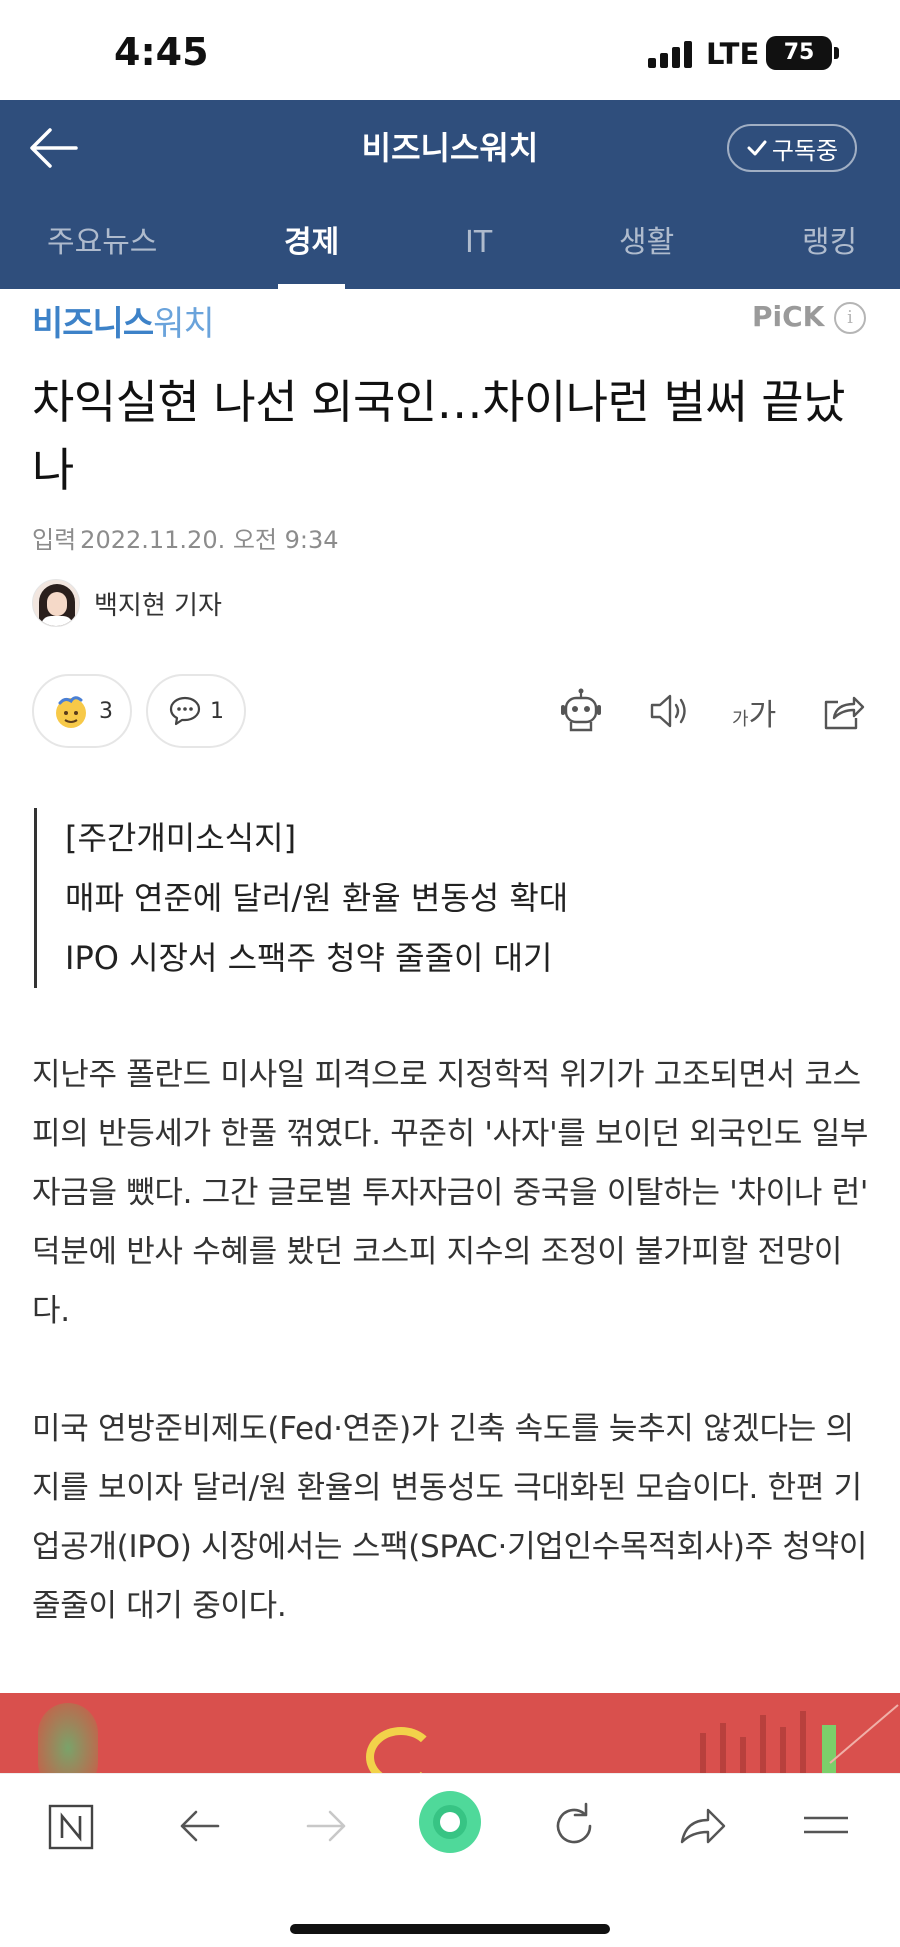  Describe the element at coordinates (54, 540) in the screenshot. I see `date-label: 입력` at that location.